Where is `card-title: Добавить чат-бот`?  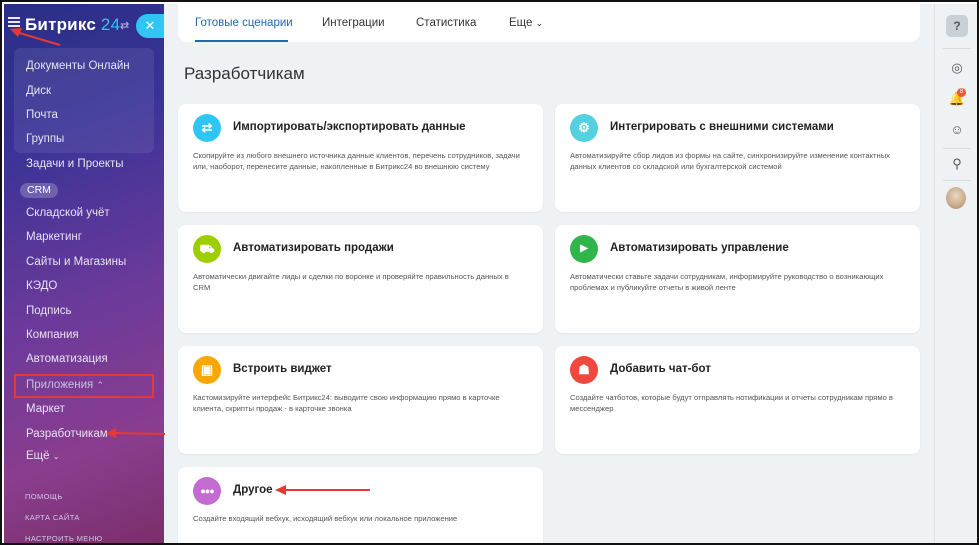
card-title: Добавить чат-бот is located at coordinates (660, 369).